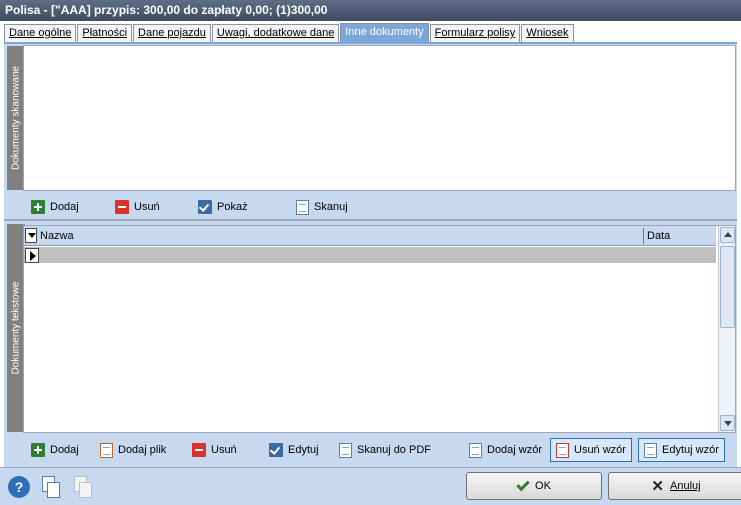  What do you see at coordinates (223, 207) in the screenshot?
I see `scanned-show-button: Pokaż` at bounding box center [223, 207].